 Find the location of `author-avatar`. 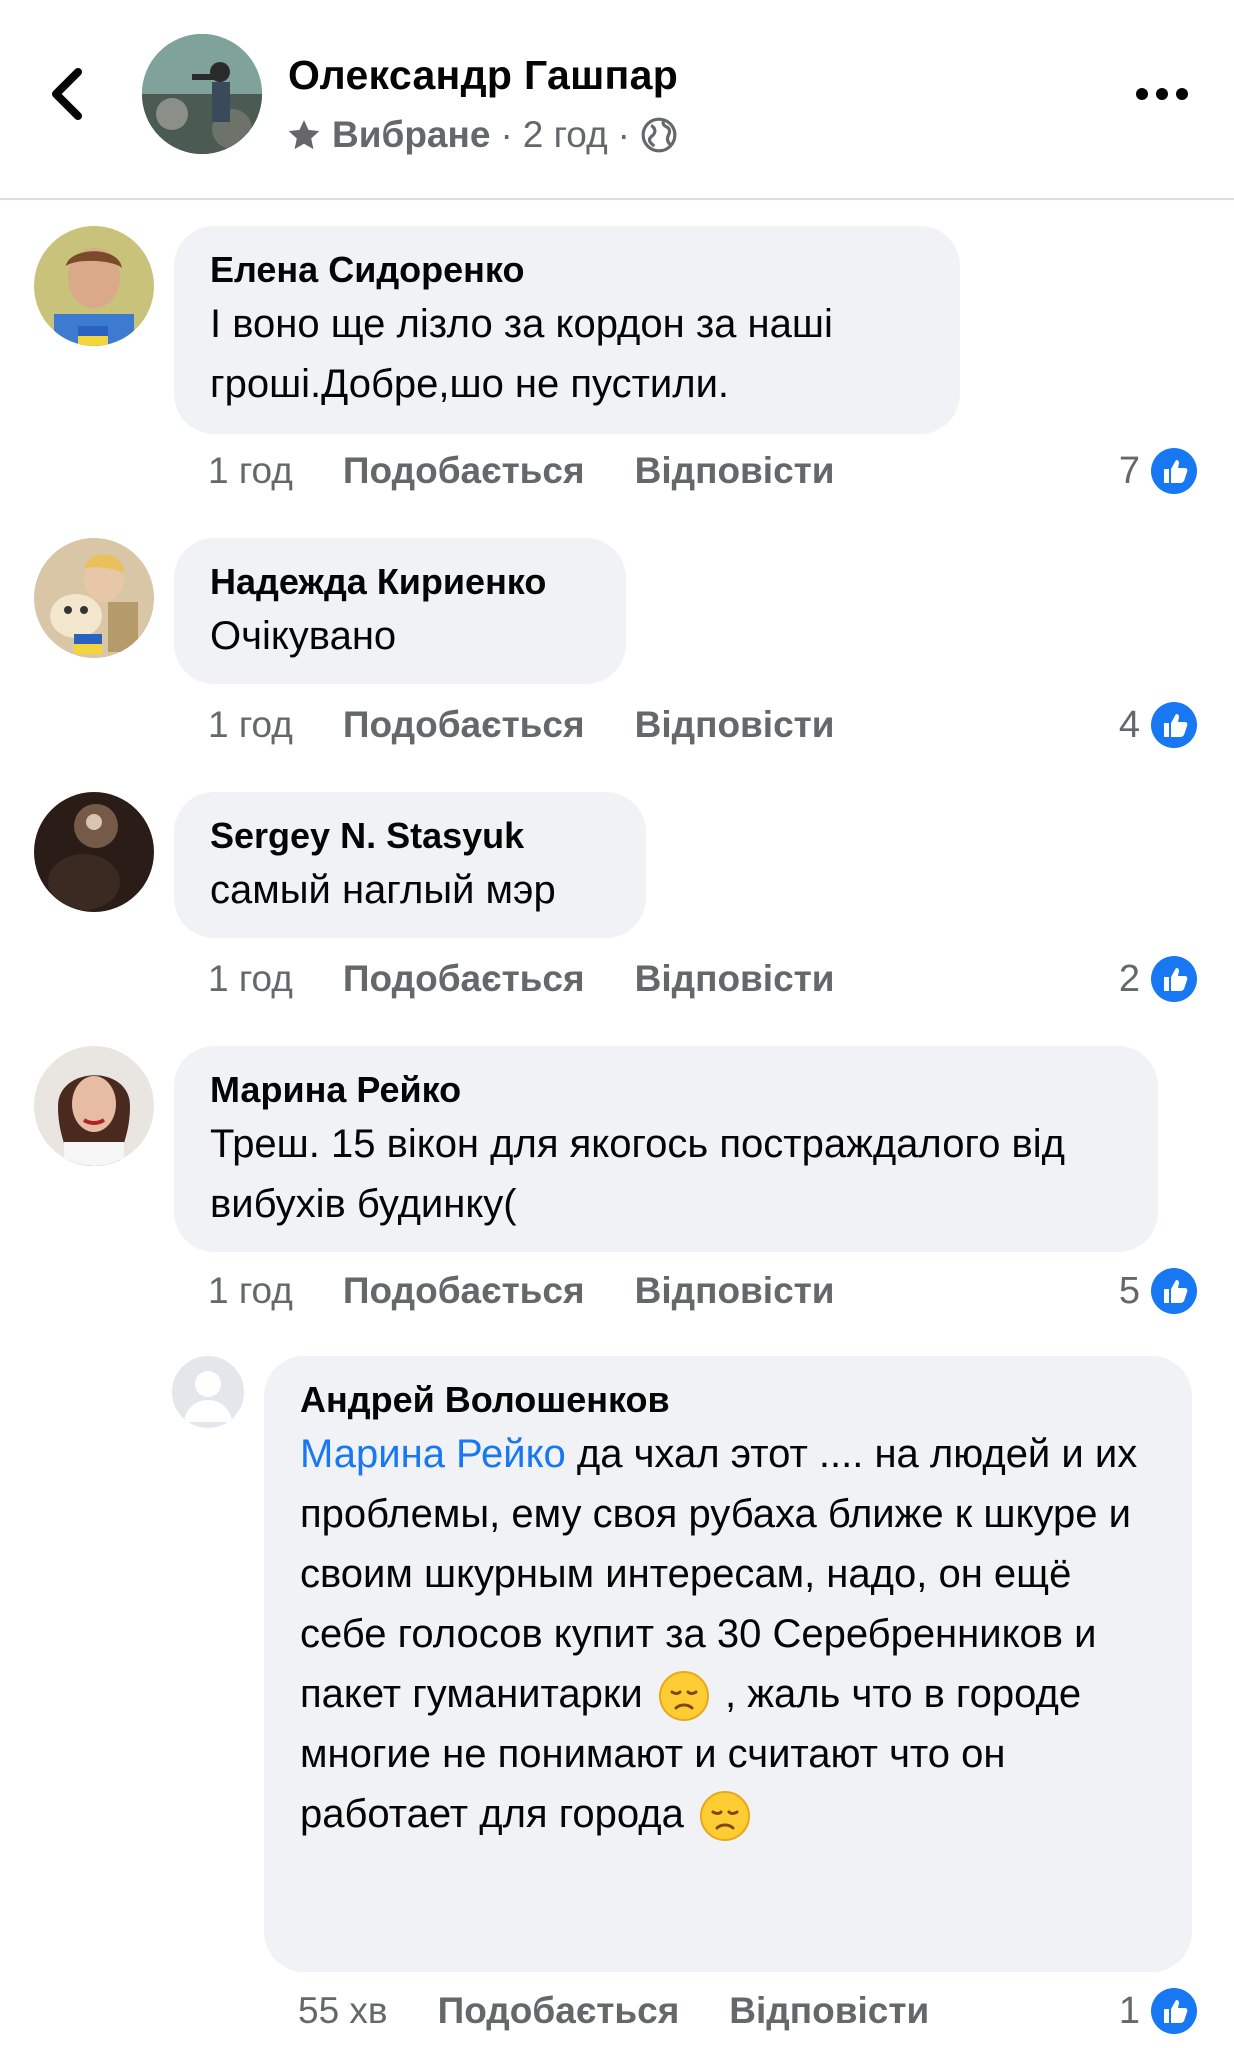

author-avatar is located at coordinates (202, 94).